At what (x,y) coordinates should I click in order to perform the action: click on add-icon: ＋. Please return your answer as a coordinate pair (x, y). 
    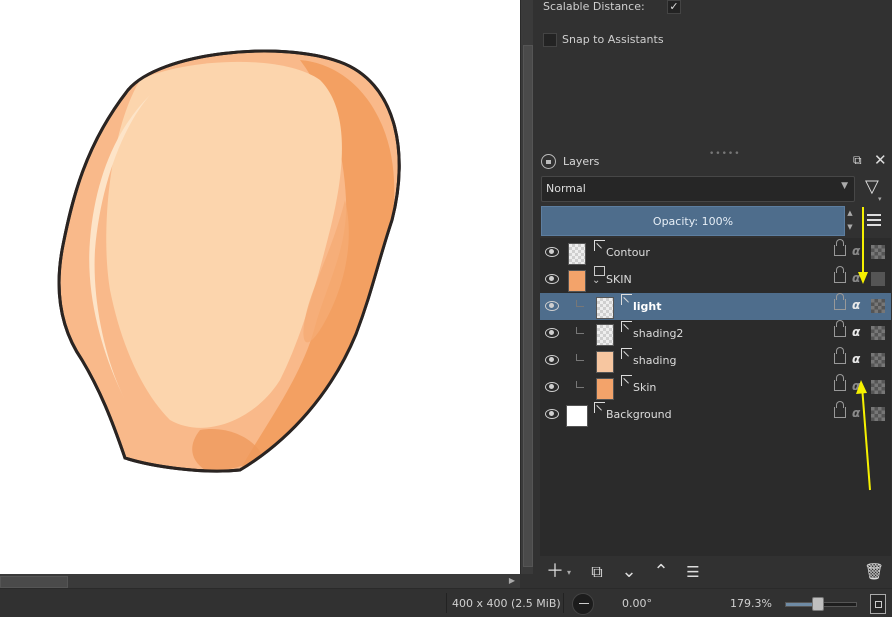
    Looking at the image, I should click on (555, 572).